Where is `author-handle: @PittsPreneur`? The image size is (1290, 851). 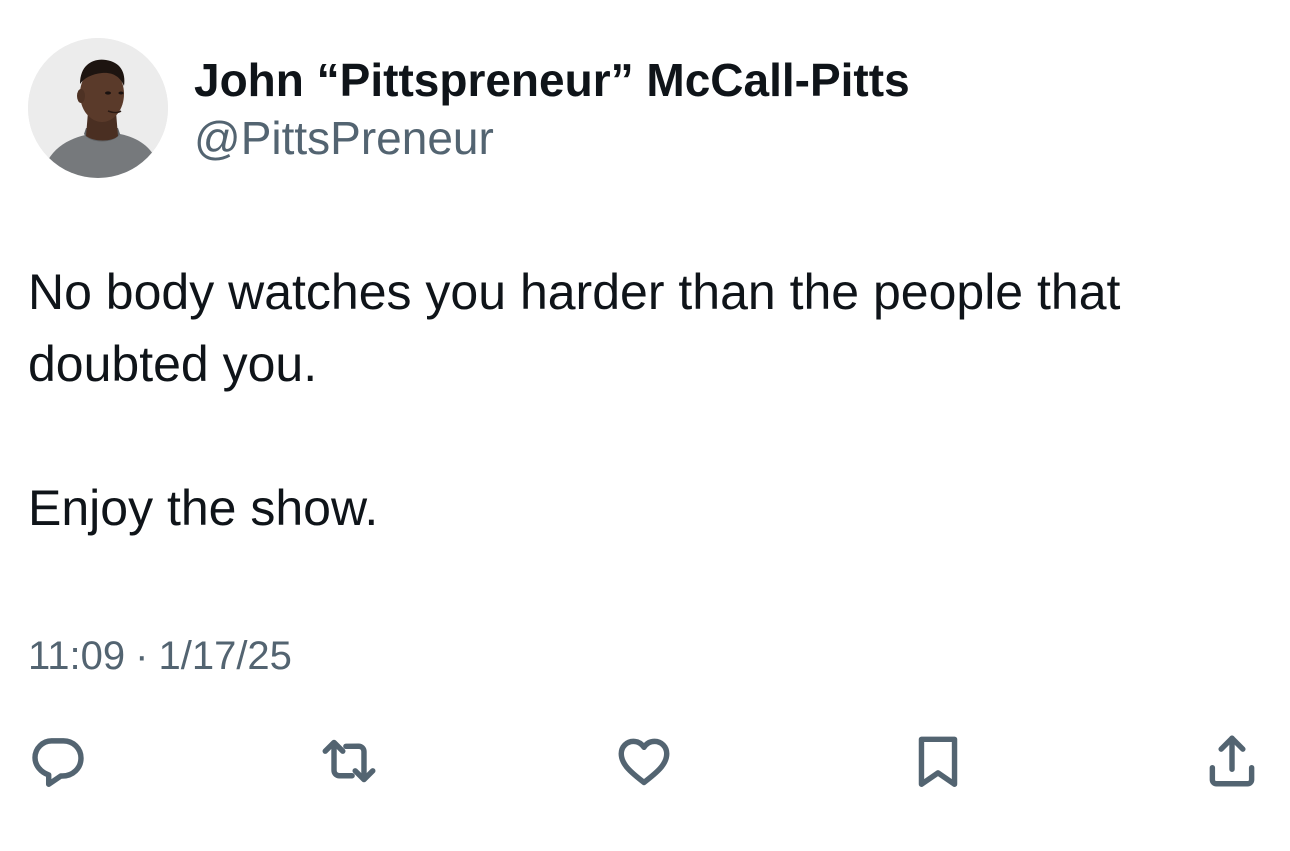
author-handle: @PittsPreneur is located at coordinates (552, 138).